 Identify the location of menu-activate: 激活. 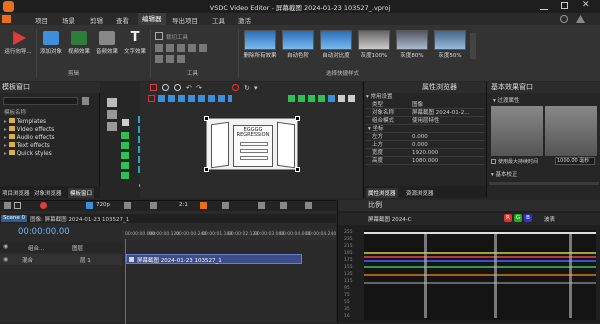
(244, 20).